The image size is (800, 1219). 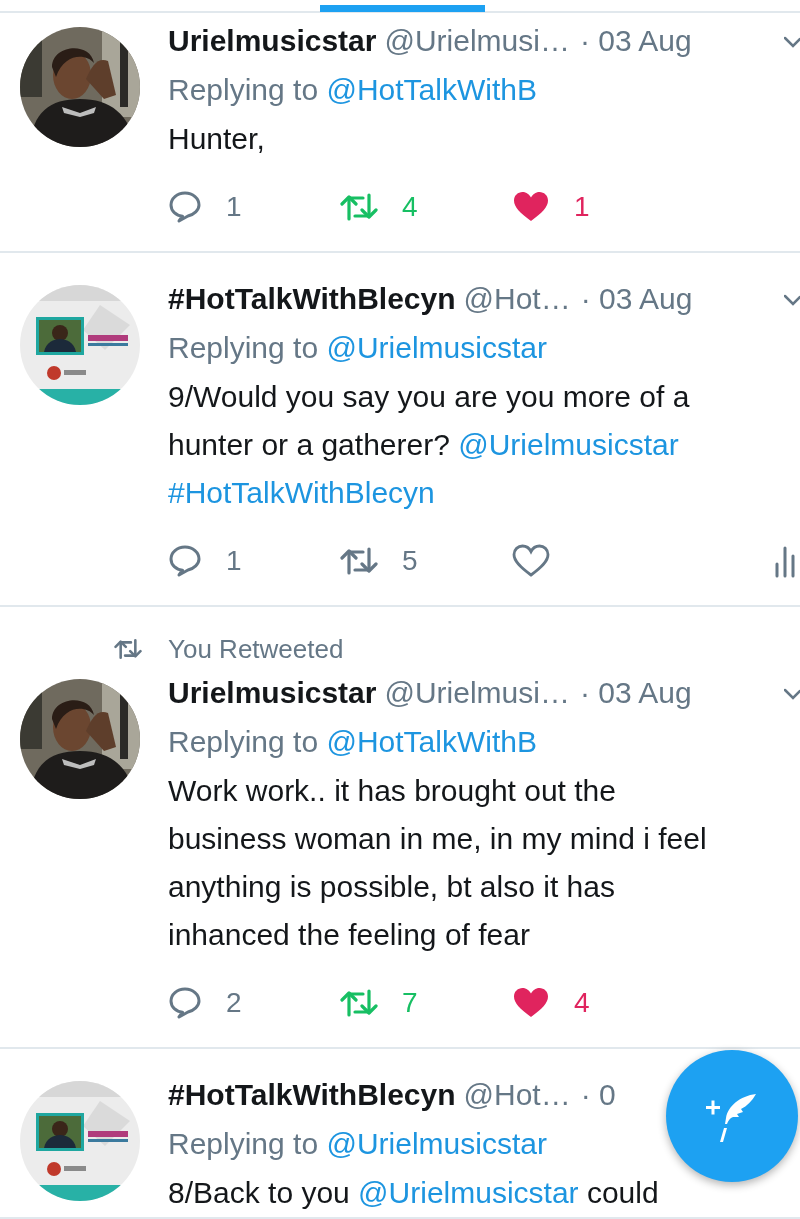 What do you see at coordinates (582, 1003) in the screenshot?
I see `like-count: 4` at bounding box center [582, 1003].